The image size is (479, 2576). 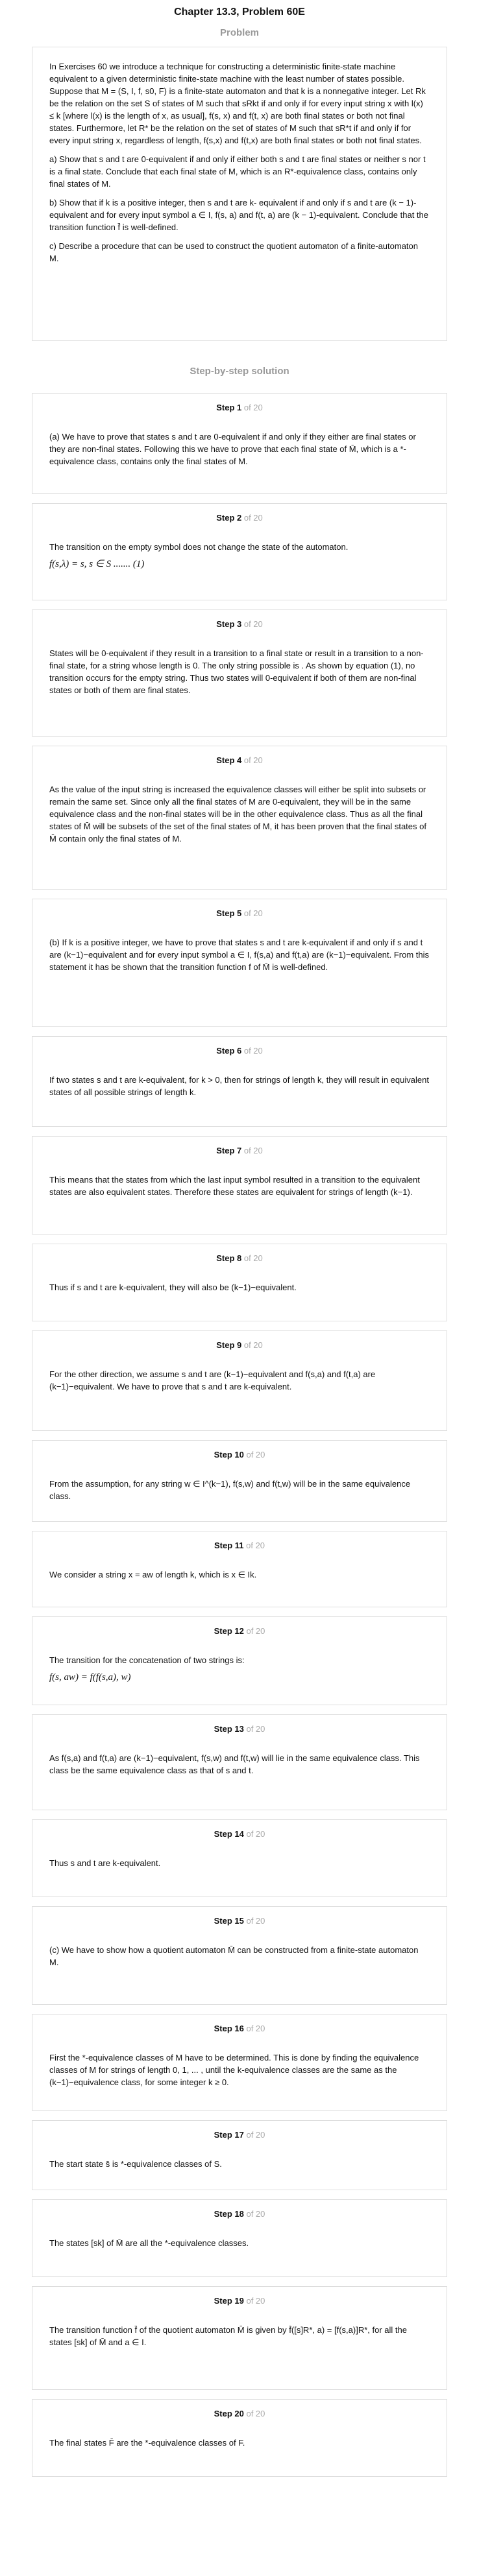 I want to click on step-number: Step 12, so click(x=229, y=1631).